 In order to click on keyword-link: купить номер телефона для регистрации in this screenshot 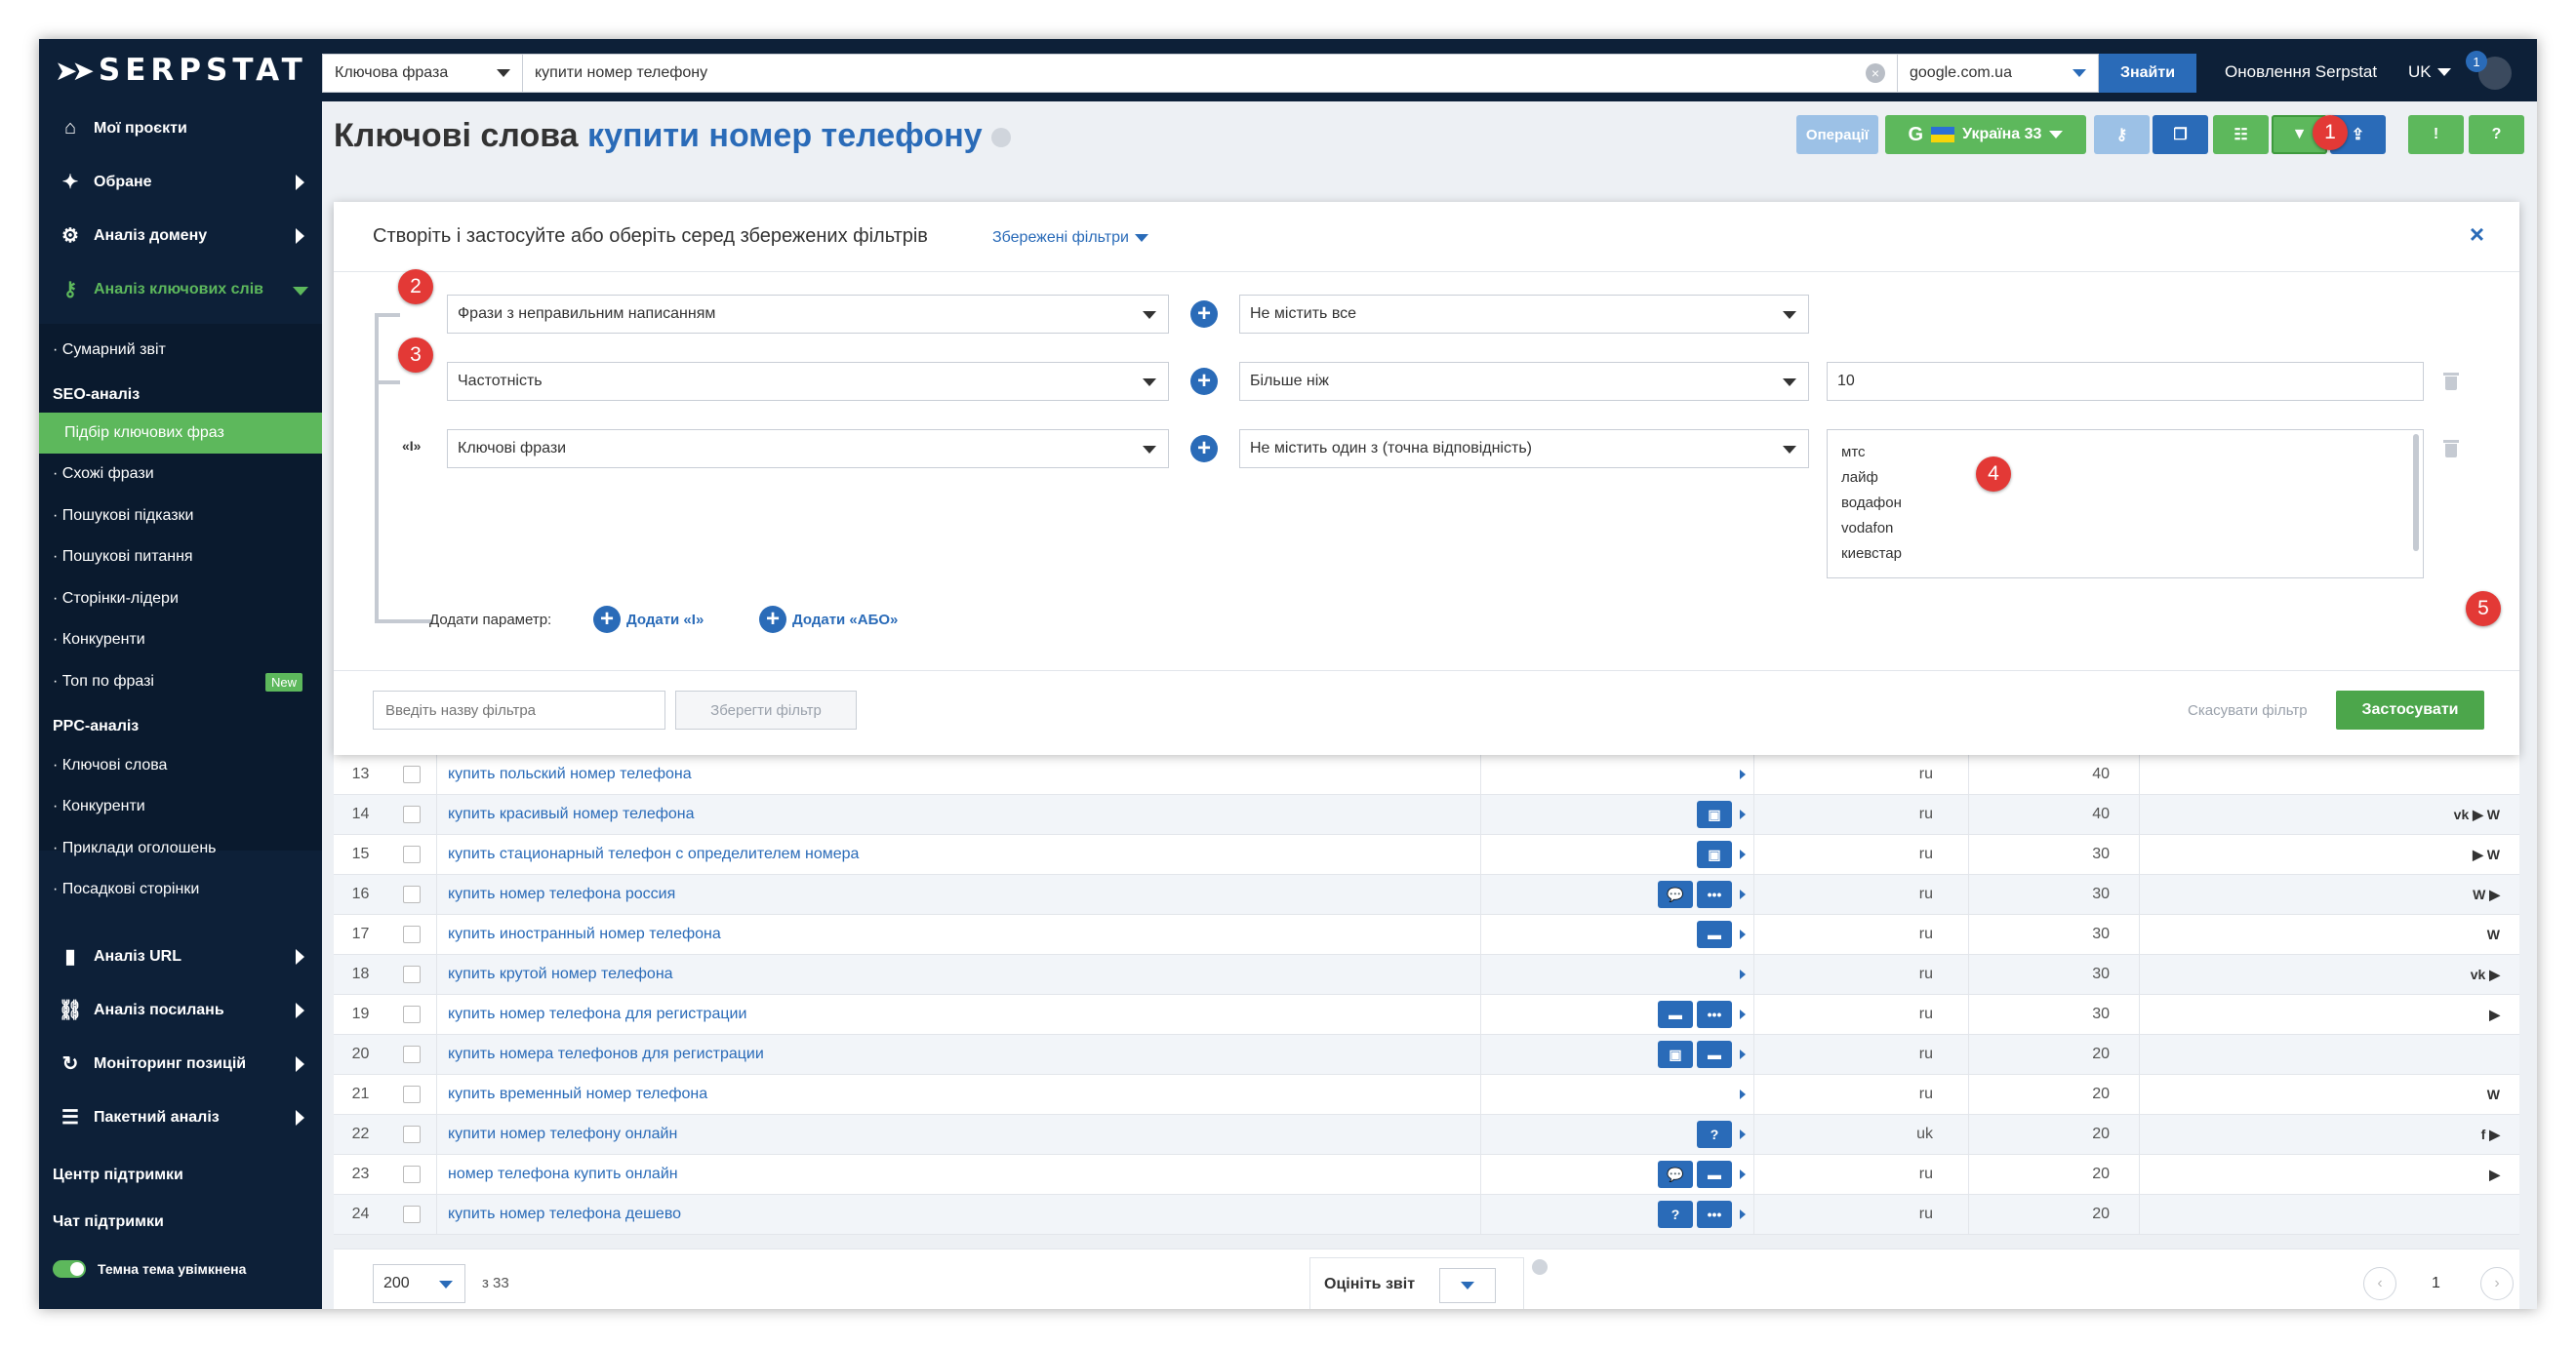, I will do `click(951, 1015)`.